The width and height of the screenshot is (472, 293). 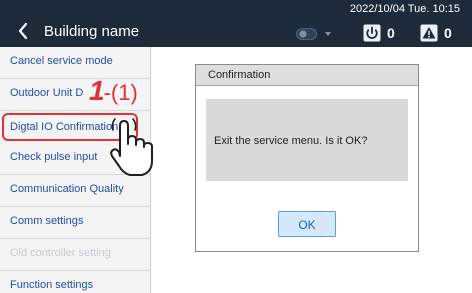 I want to click on back-button, so click(x=24, y=31).